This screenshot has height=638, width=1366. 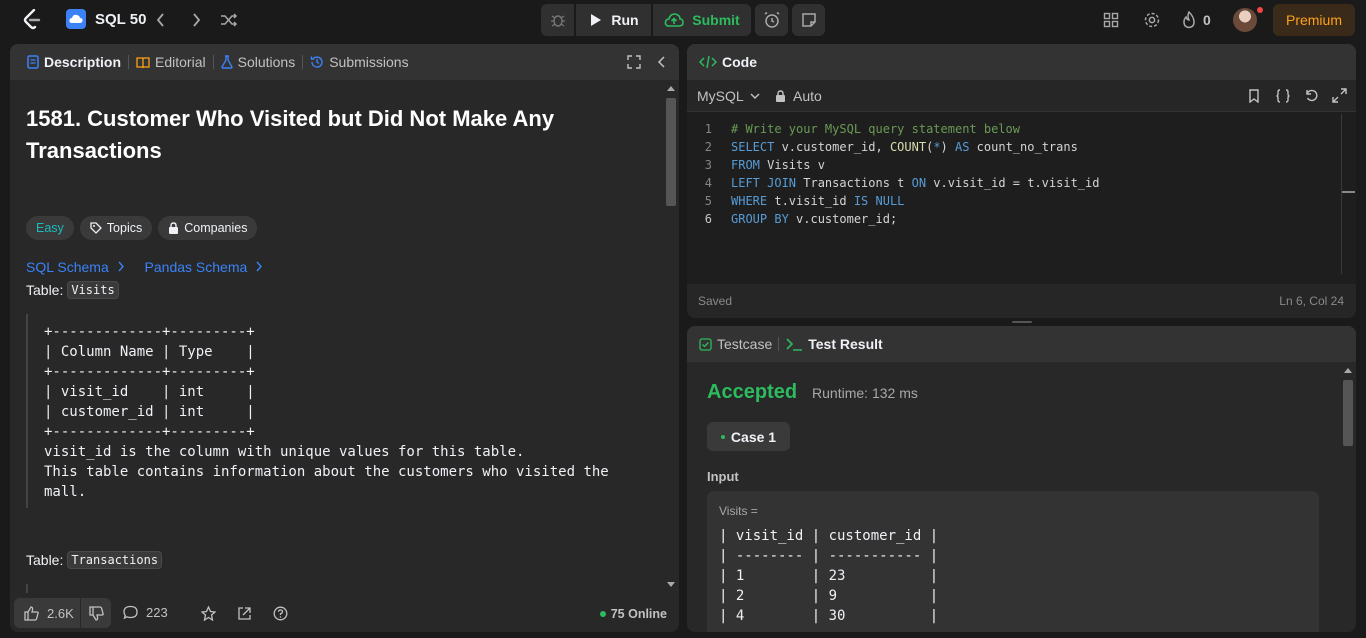 What do you see at coordinates (1021, 62) in the screenshot?
I see `code-tabbar: Code` at bounding box center [1021, 62].